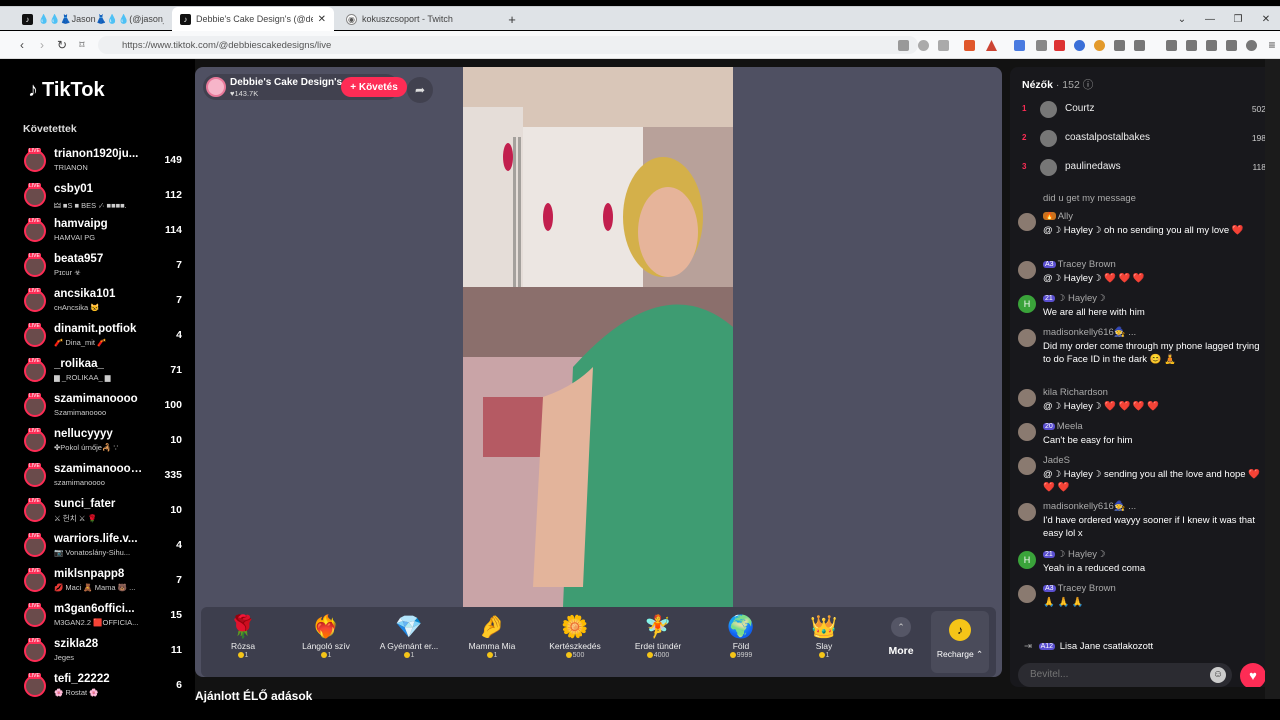  What do you see at coordinates (512, 19) in the screenshot?
I see `new-tab-button: +` at bounding box center [512, 19].